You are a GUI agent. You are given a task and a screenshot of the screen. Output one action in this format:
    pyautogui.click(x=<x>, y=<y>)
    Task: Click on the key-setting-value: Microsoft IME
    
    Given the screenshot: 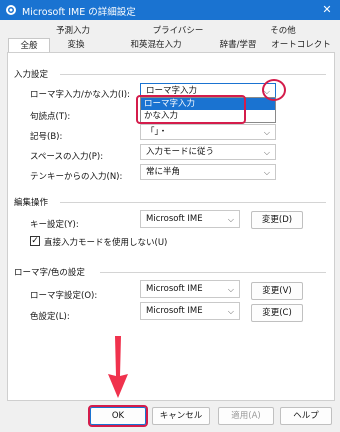 What is the action you would take?
    pyautogui.click(x=174, y=219)
    